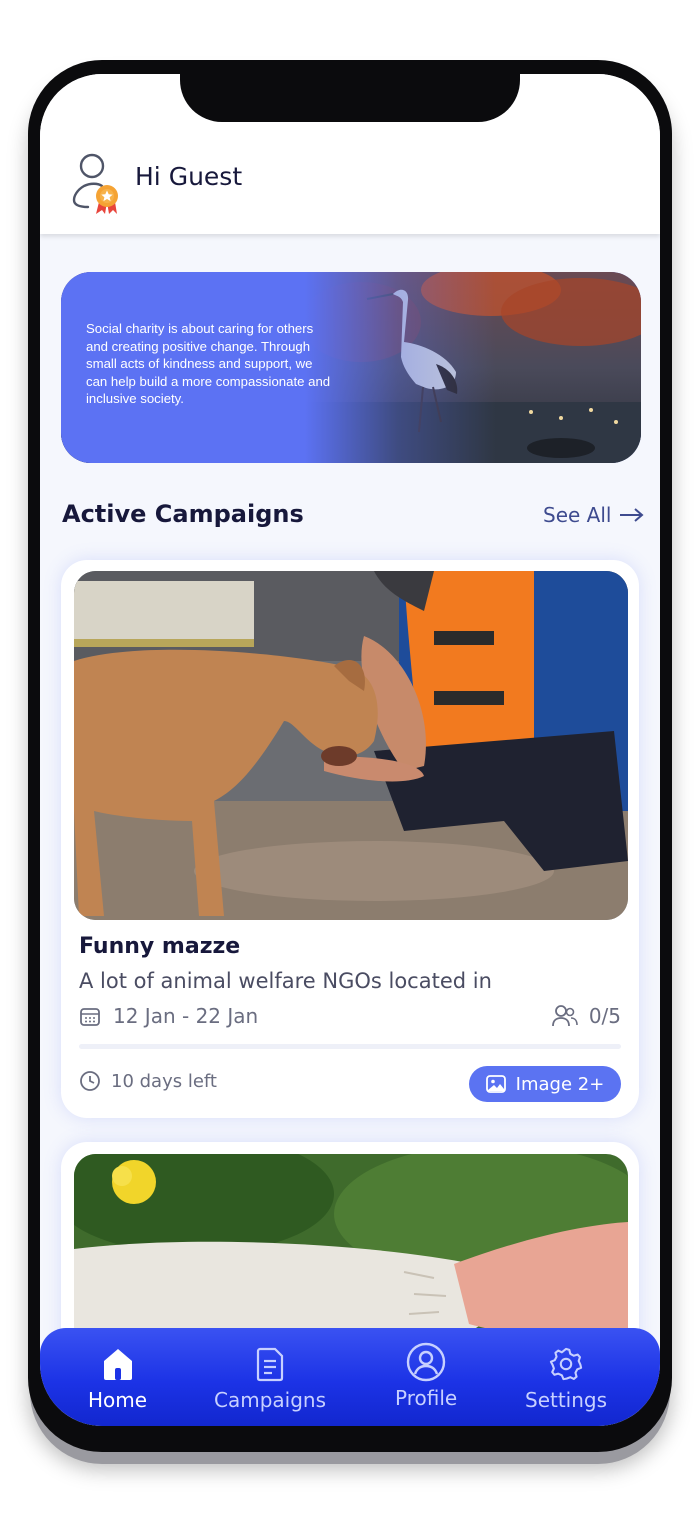 The width and height of the screenshot is (700, 1517). I want to click on section-title: Active Campaigns, so click(183, 514).